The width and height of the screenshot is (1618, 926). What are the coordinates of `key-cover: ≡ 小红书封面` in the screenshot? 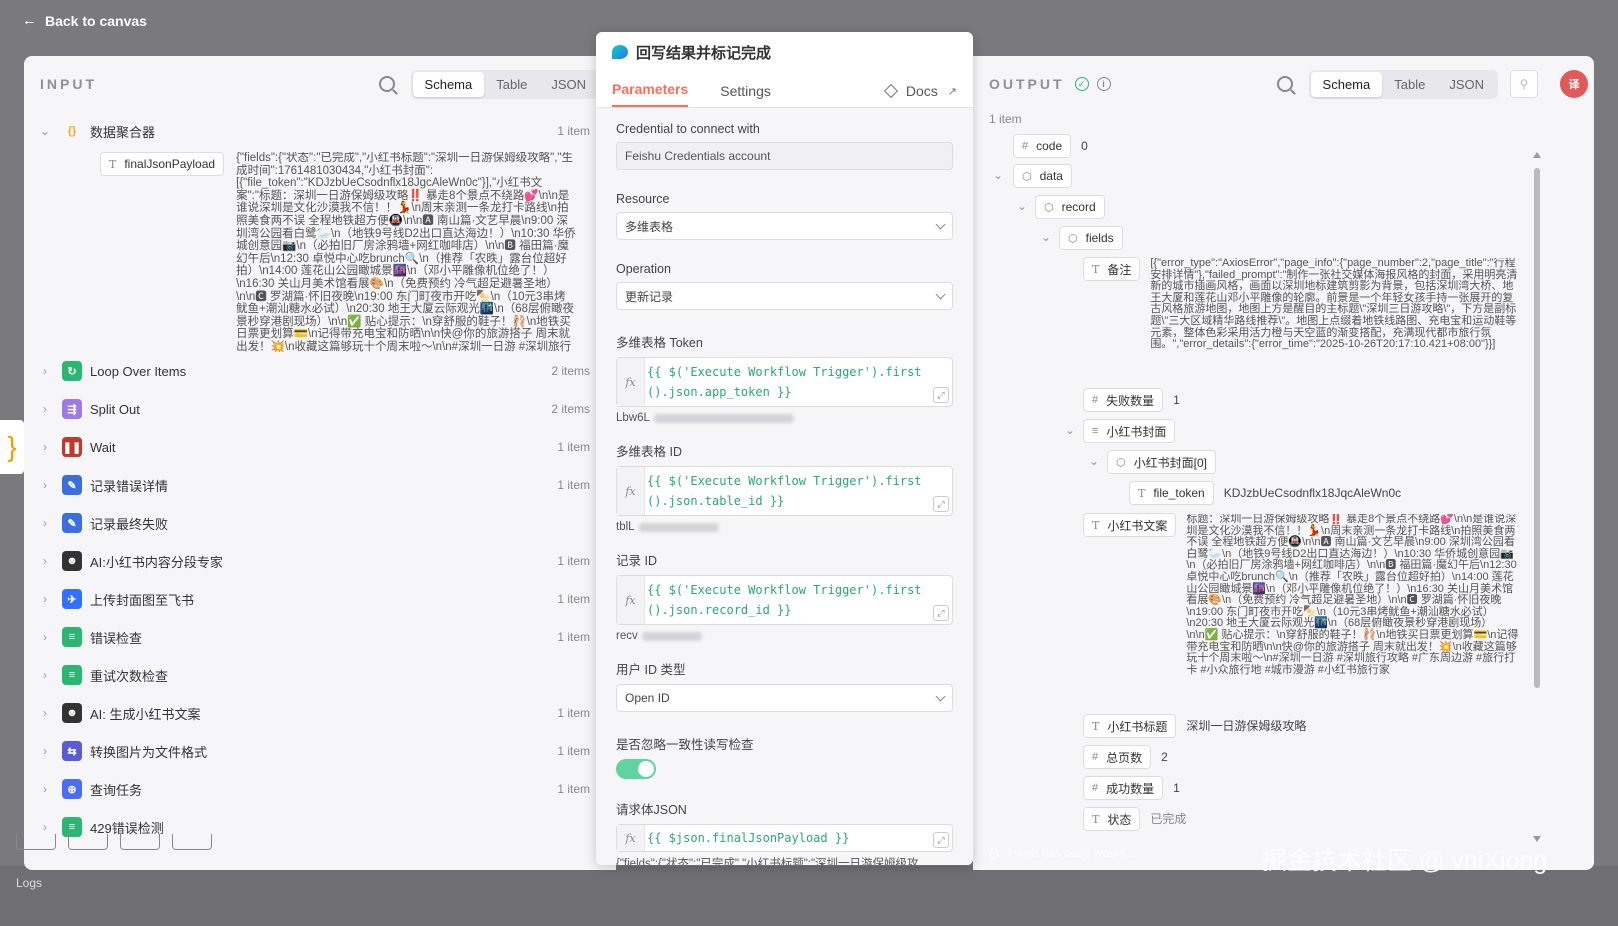 It's located at (1129, 431).